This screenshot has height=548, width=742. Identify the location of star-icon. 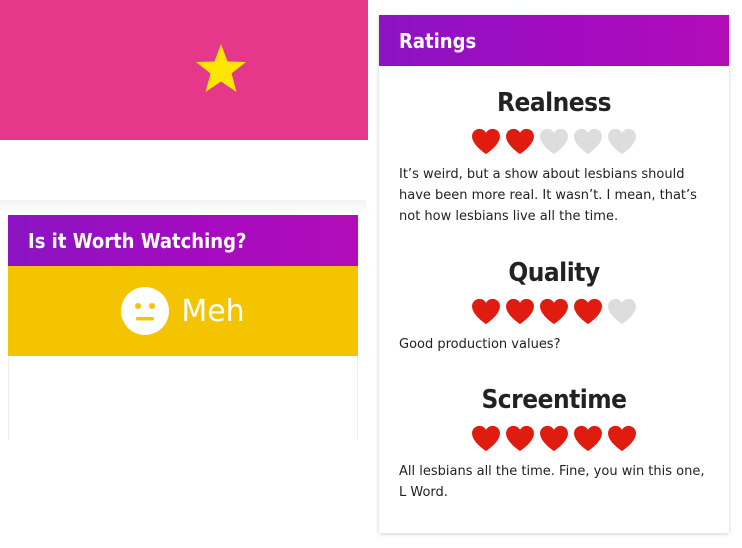
(221, 68).